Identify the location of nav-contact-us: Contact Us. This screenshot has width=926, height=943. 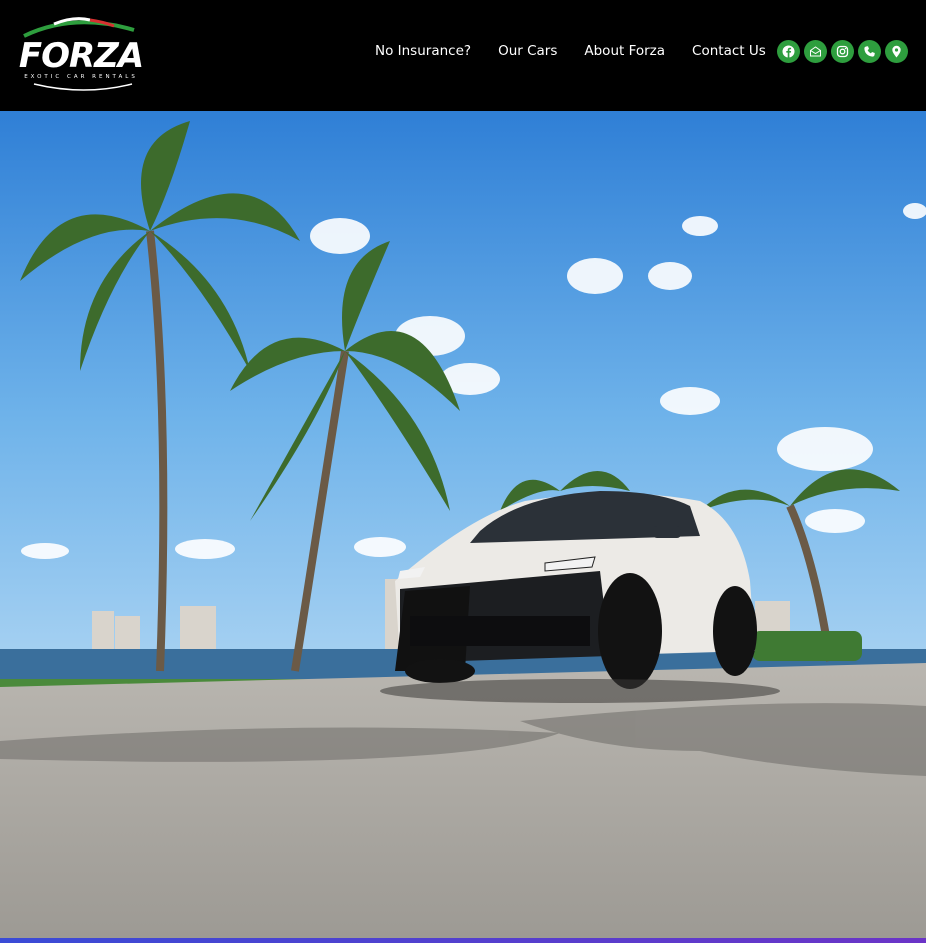
(729, 51).